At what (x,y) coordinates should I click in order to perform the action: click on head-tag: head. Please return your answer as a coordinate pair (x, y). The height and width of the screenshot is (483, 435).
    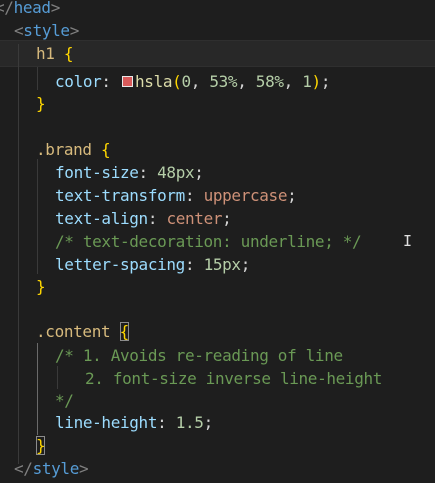
    Looking at the image, I should click on (32, 8).